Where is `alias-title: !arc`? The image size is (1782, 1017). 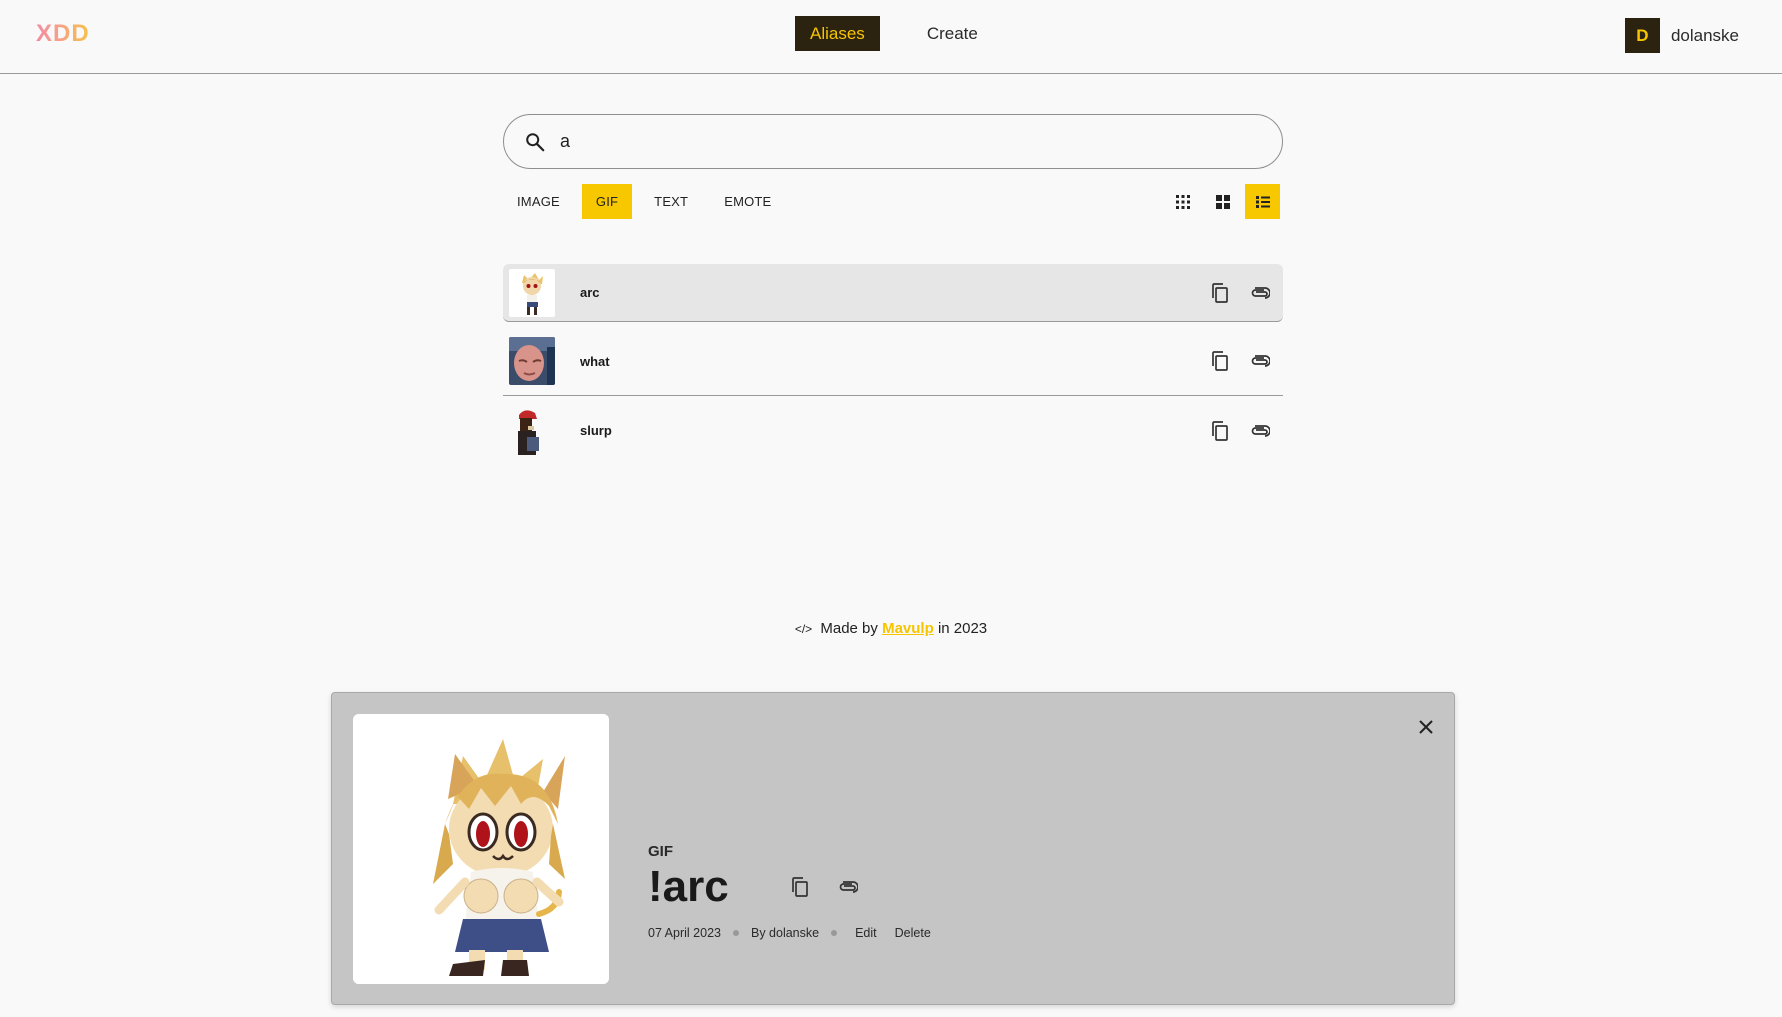
alias-title: !arc is located at coordinates (688, 886).